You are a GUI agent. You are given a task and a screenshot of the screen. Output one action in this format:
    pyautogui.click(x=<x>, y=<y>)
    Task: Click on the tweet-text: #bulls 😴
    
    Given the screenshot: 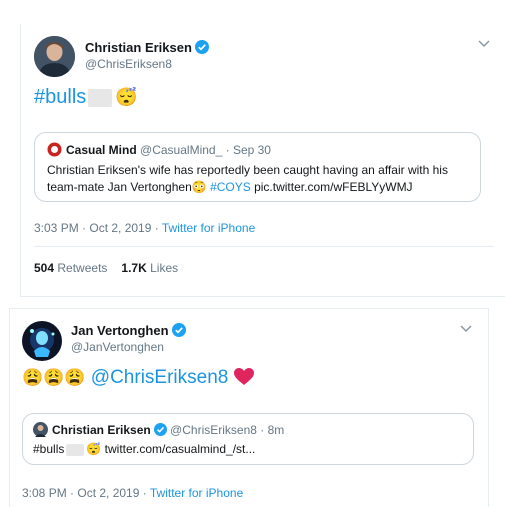 What is the action you would take?
    pyautogui.click(x=86, y=97)
    